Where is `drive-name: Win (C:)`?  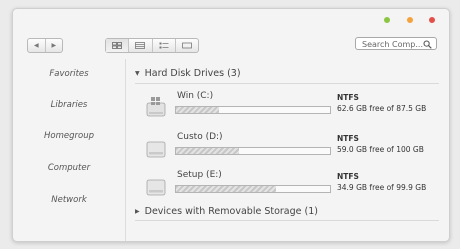 drive-name: Win (C:) is located at coordinates (195, 96).